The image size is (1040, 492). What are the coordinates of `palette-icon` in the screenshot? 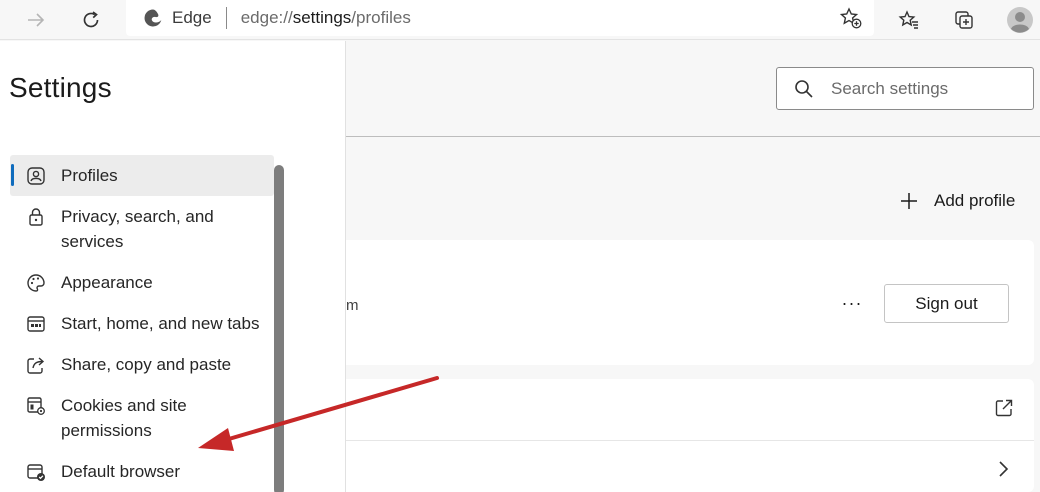 It's located at (36, 283).